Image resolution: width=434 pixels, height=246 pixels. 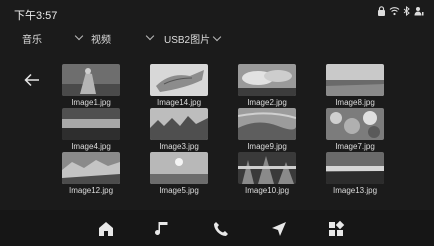 I want to click on navigation-icon, so click(x=279, y=229).